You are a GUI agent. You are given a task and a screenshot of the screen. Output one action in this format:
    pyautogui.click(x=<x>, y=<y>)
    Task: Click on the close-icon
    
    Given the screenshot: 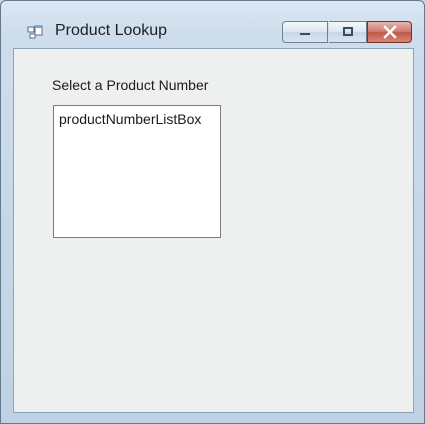 What is the action you would take?
    pyautogui.click(x=389, y=32)
    